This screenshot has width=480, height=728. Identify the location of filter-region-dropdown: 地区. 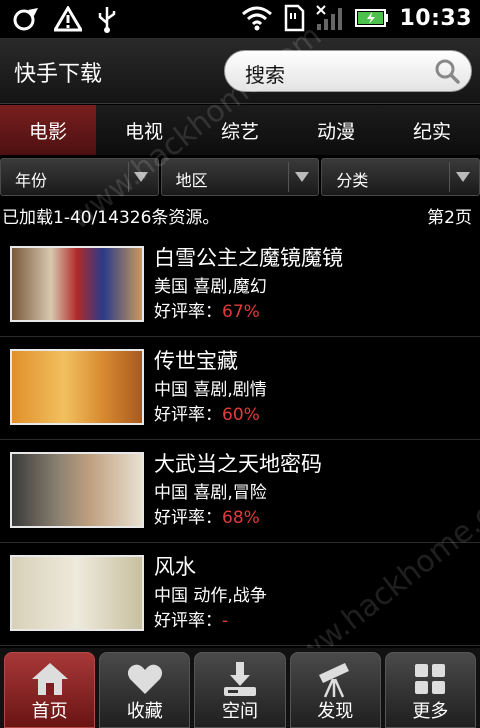
(240, 177).